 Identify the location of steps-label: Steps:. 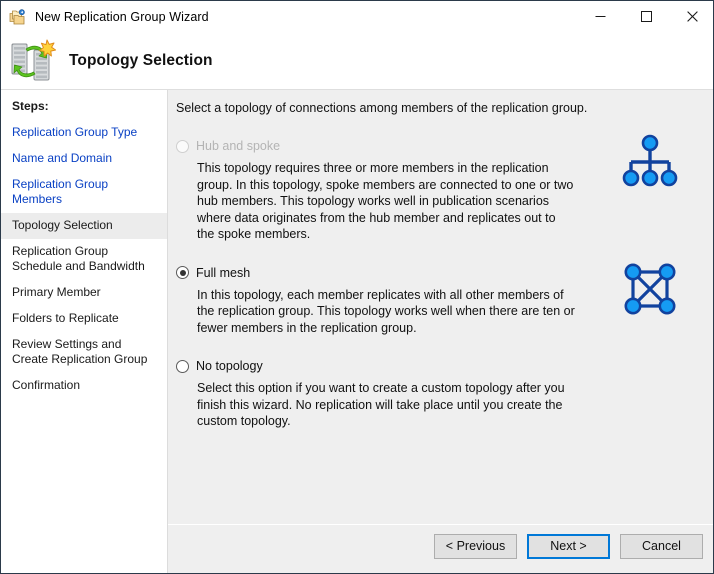
(30, 106).